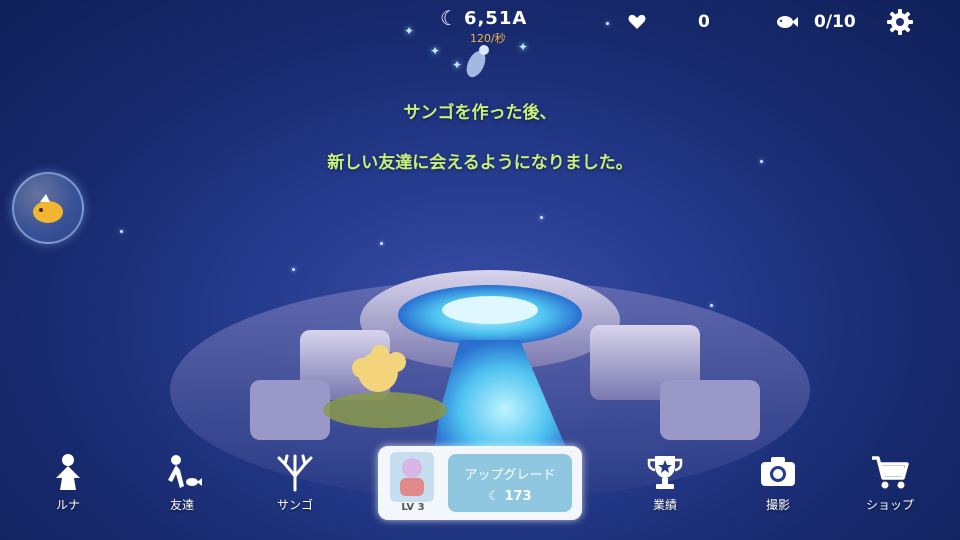  What do you see at coordinates (665, 472) in the screenshot?
I see `trophy-icon` at bounding box center [665, 472].